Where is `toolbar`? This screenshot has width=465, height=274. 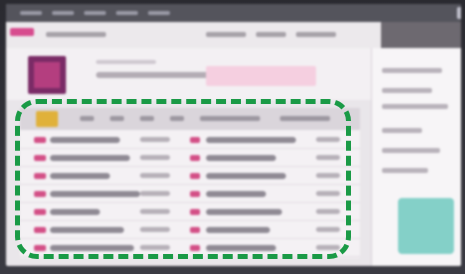 toolbar is located at coordinates (233, 35).